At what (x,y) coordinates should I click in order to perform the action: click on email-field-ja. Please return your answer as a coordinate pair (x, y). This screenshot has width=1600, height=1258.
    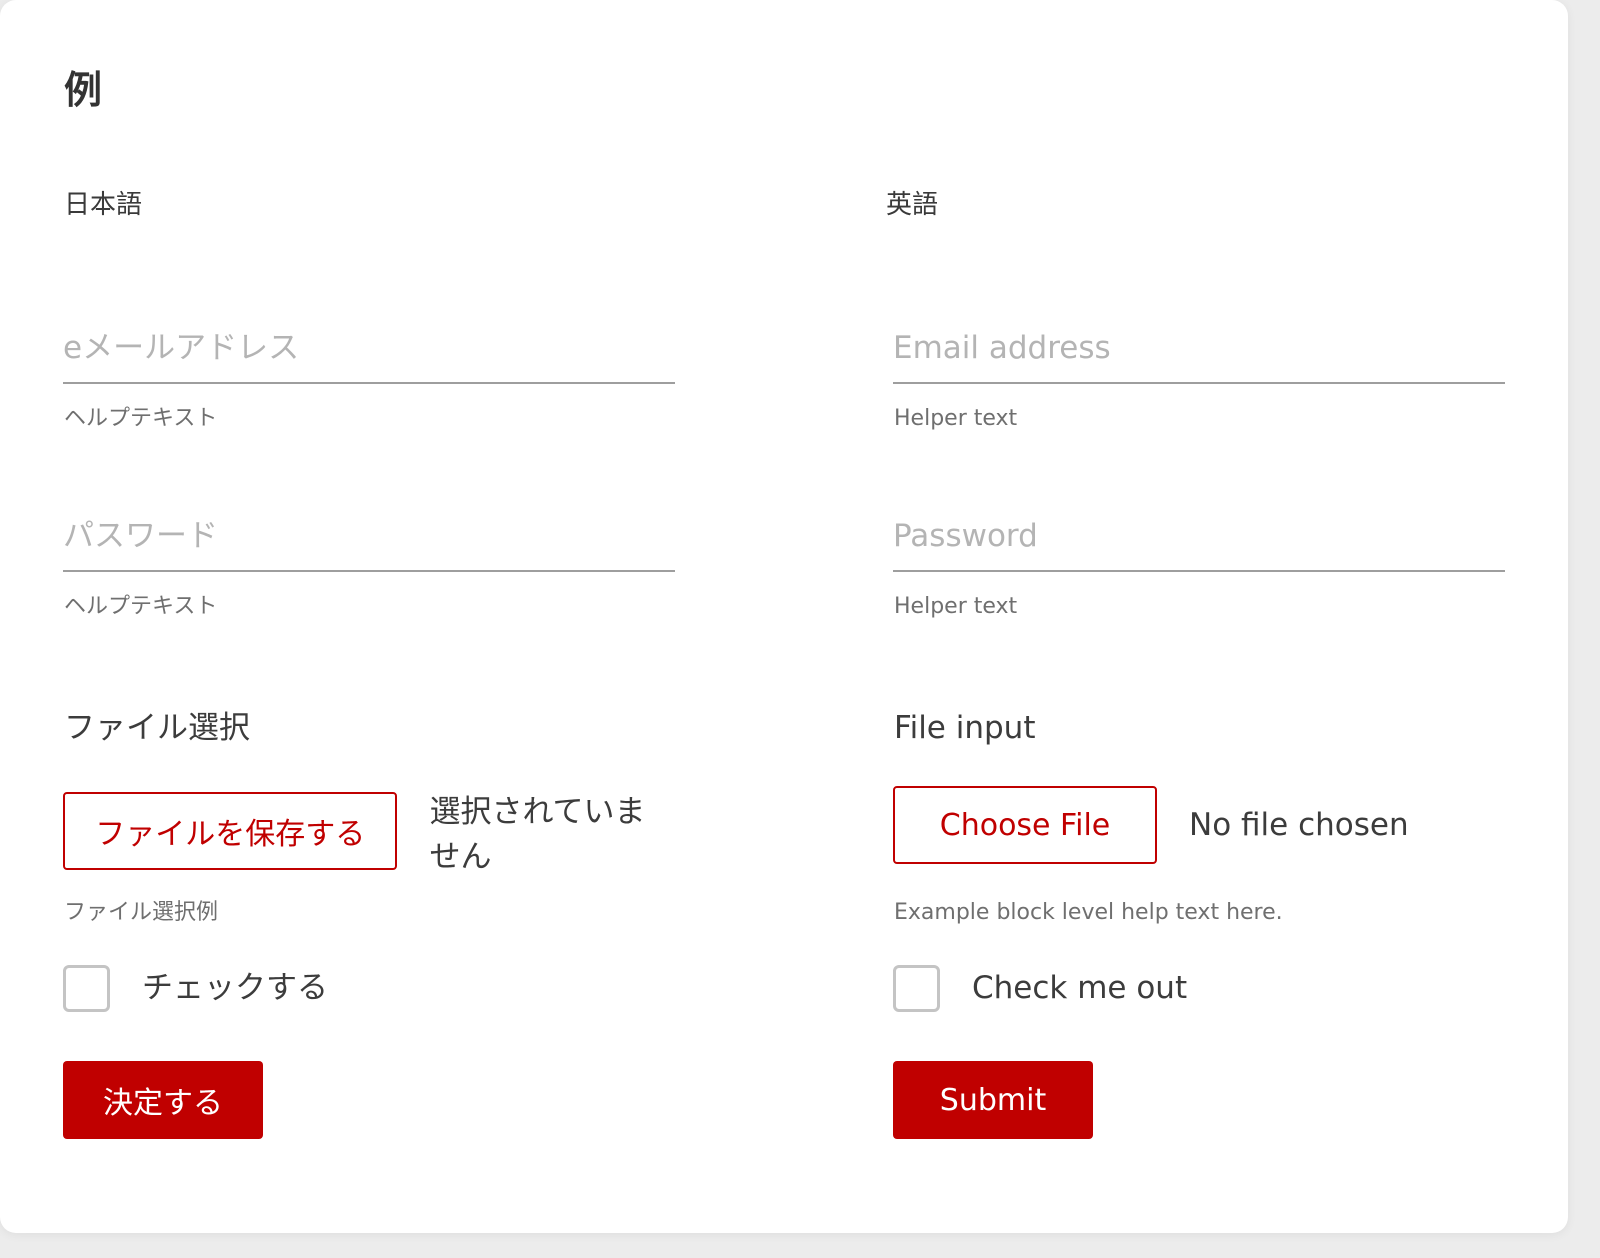
    Looking at the image, I should click on (369, 356).